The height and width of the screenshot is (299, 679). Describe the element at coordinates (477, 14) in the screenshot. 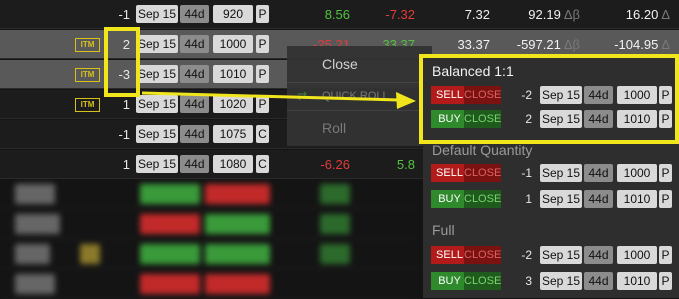

I see `value-cell: 7.32` at that location.